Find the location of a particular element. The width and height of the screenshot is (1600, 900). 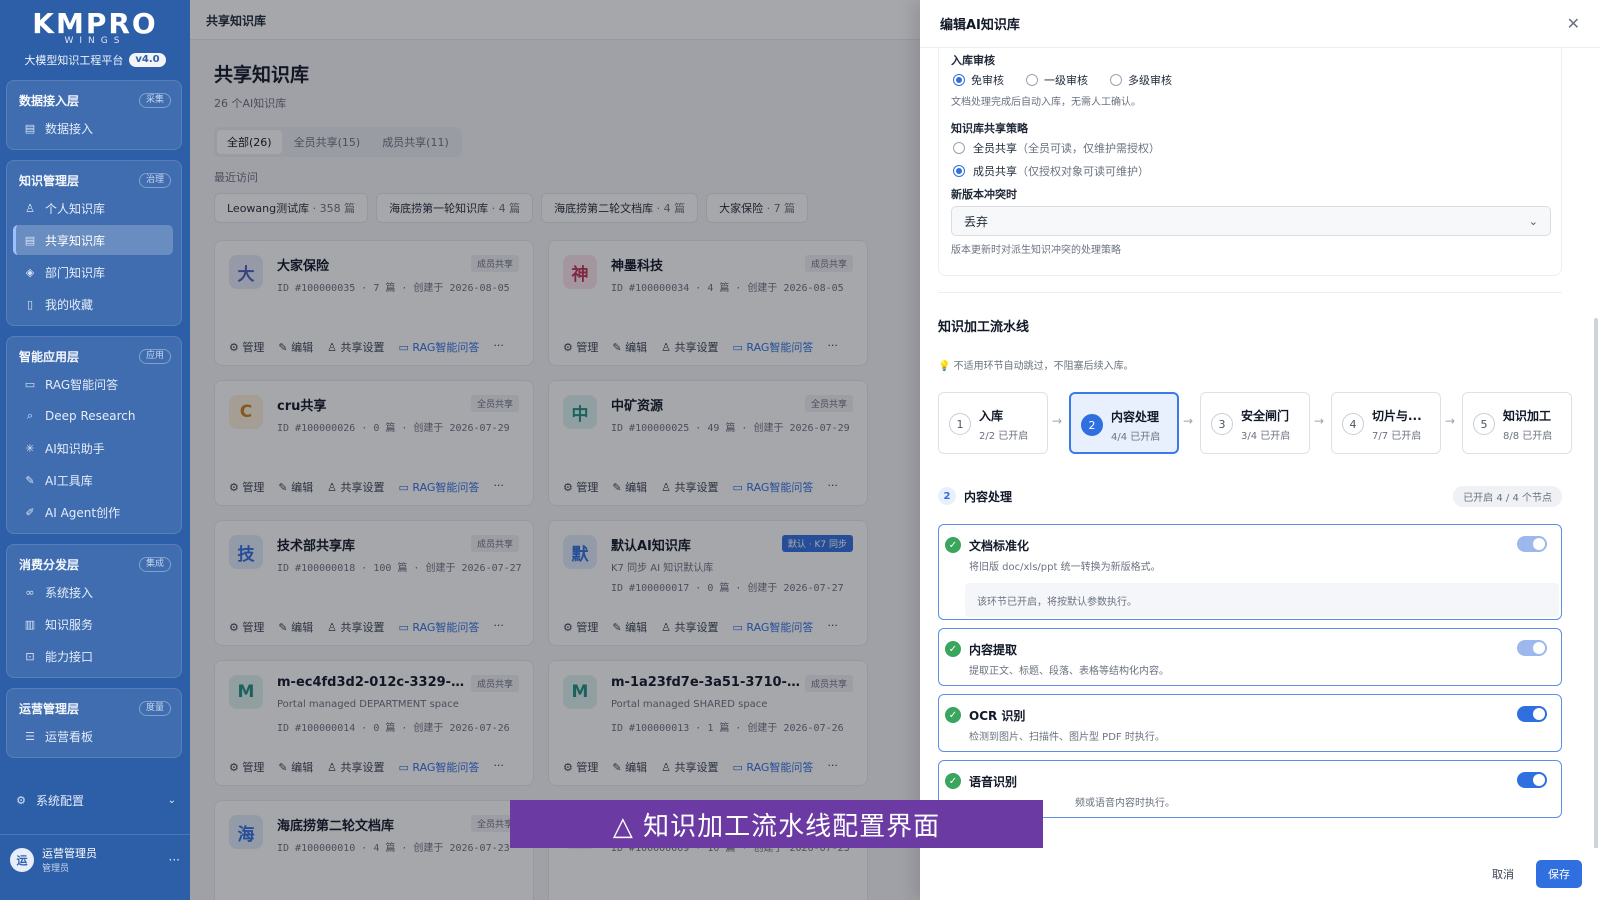

pipeline-step: 5 知识加工 8/8 已开启 is located at coordinates (1517, 423).